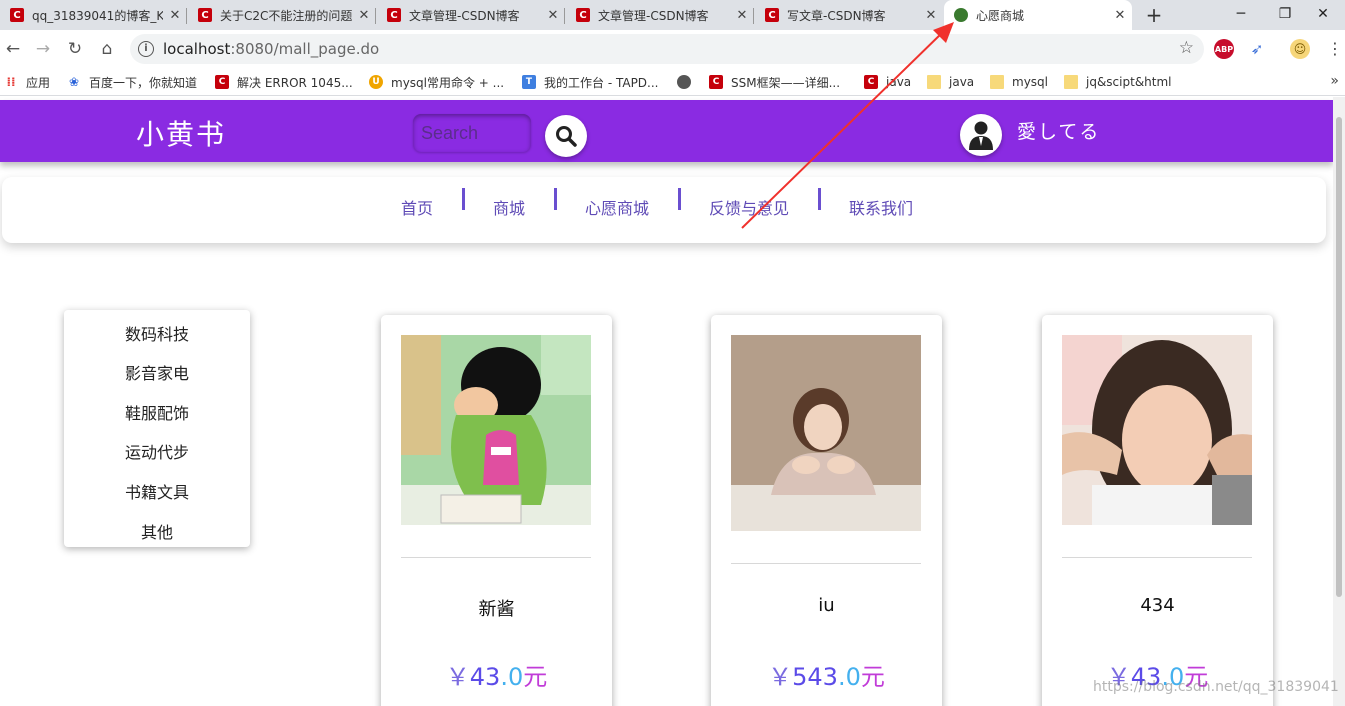 This screenshot has height=706, width=1345. I want to click on home-icon: ⌂, so click(107, 49).